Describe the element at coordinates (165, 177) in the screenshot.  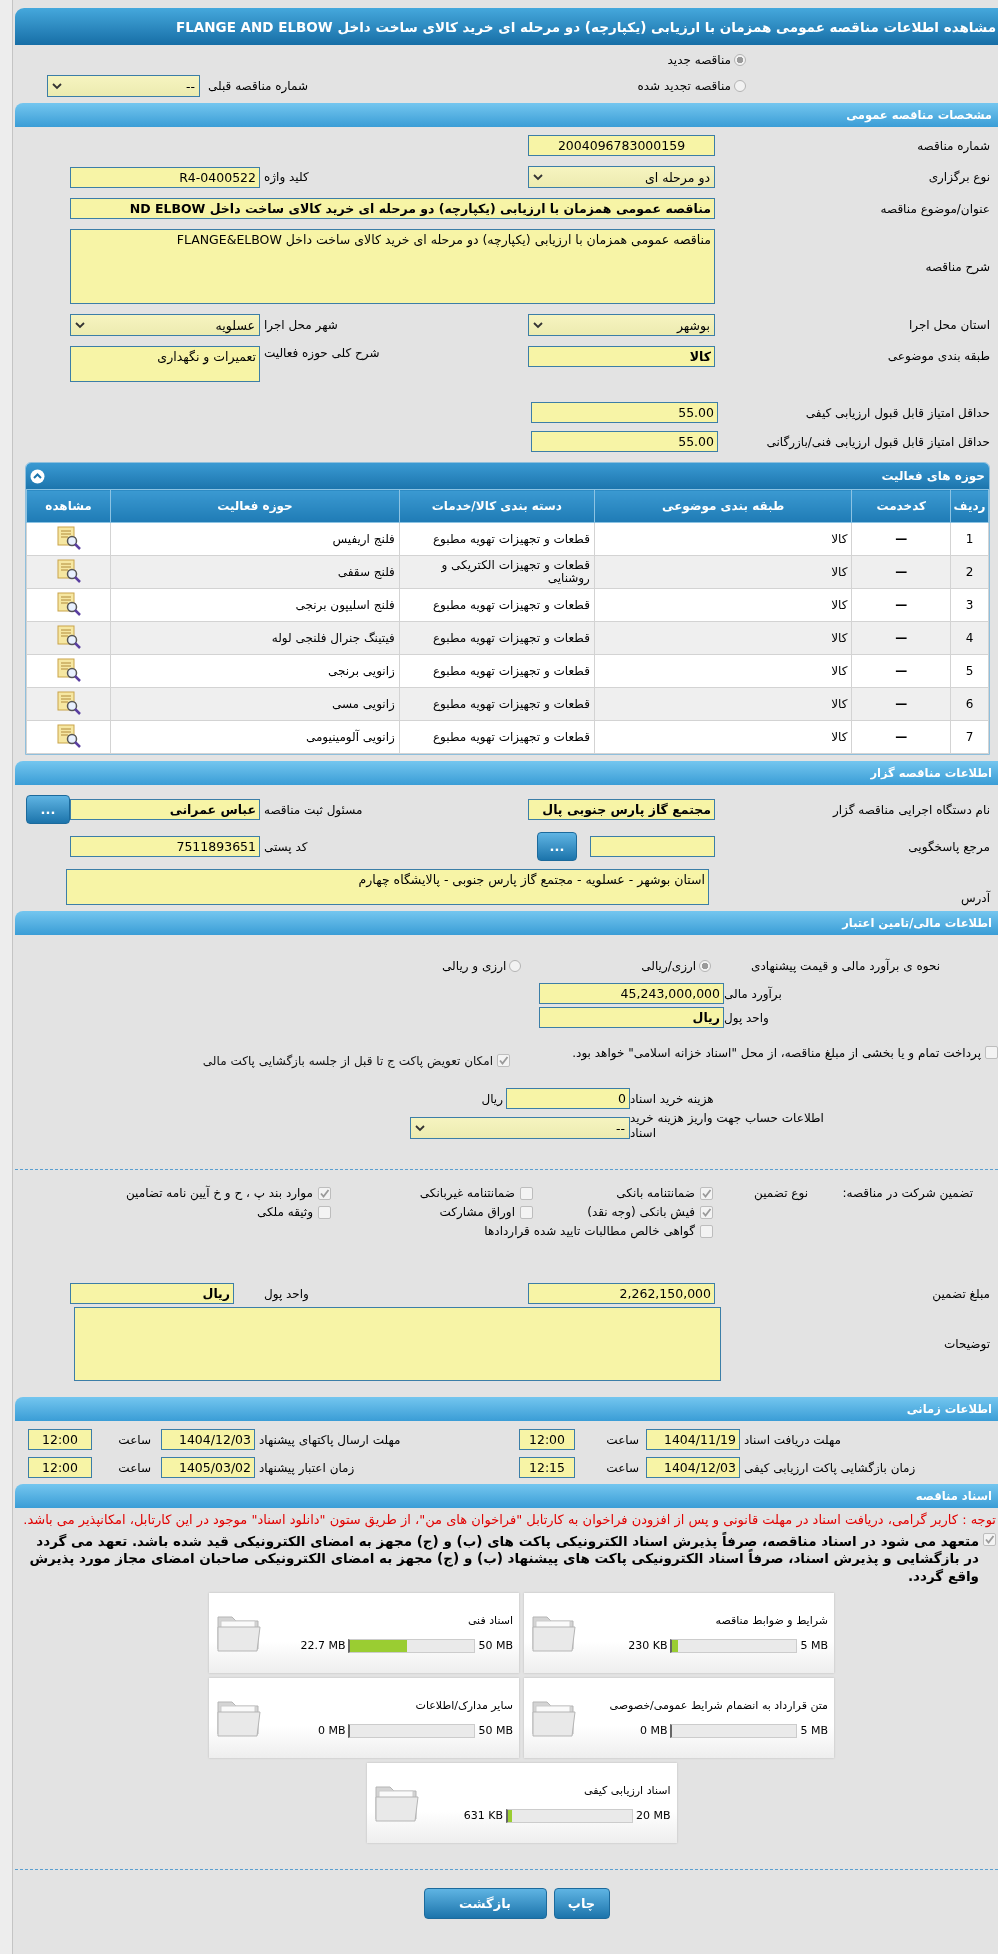
I see `keyword-field: R4-0400522` at that location.